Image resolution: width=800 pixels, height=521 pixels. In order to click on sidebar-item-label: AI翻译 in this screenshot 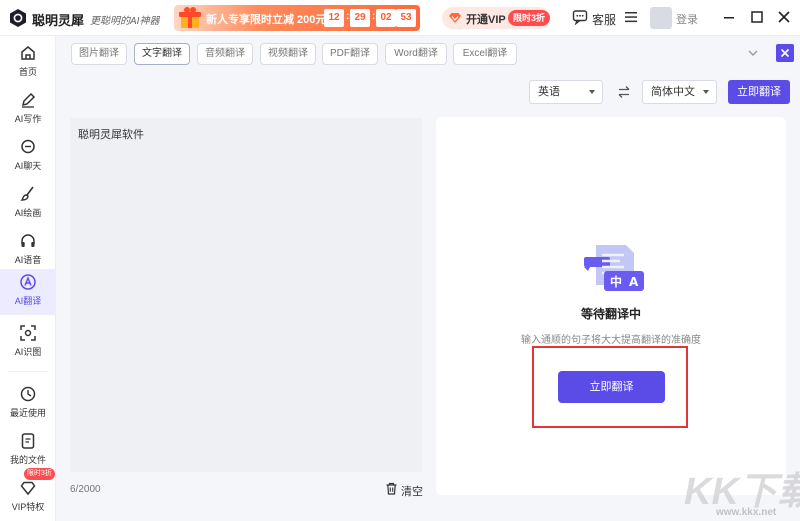, I will do `click(28, 301)`.